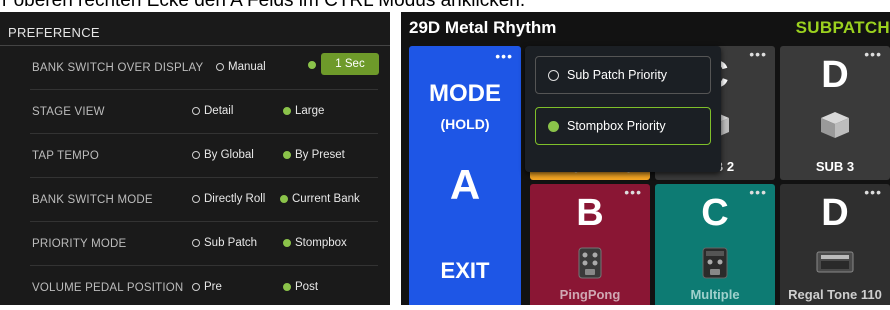  I want to click on tile-d-bottom: ••• D Regal Tone 110, so click(835, 244).